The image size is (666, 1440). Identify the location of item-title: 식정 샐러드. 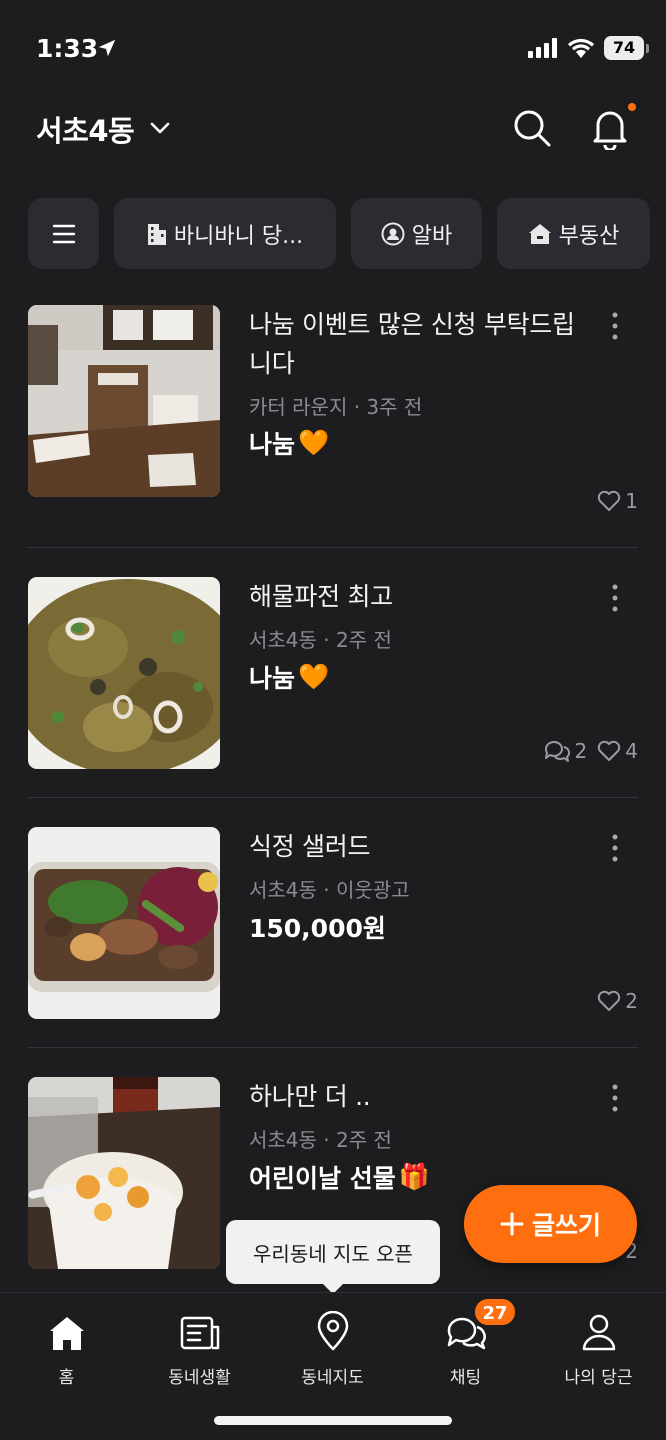
(310, 846).